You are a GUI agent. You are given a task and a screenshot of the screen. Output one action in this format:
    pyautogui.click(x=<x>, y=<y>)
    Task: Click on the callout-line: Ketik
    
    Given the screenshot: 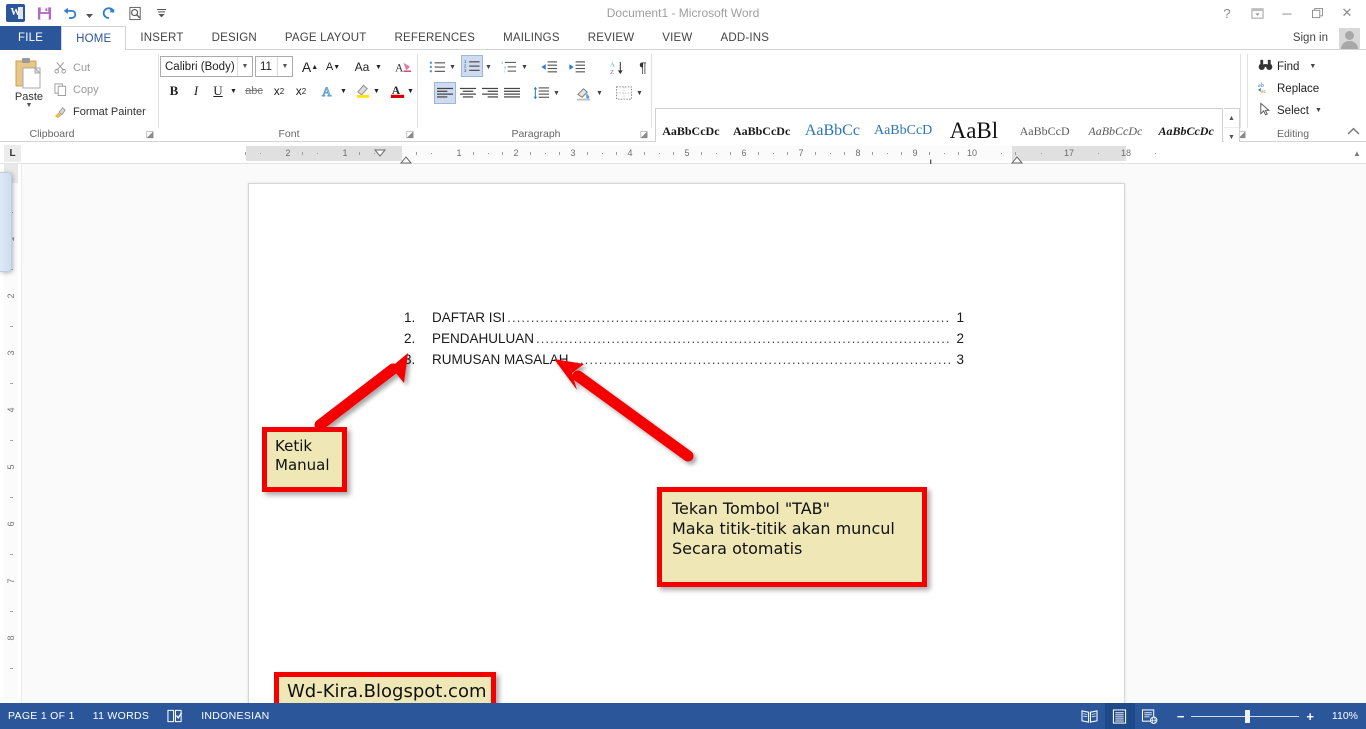 What is the action you would take?
    pyautogui.click(x=294, y=446)
    